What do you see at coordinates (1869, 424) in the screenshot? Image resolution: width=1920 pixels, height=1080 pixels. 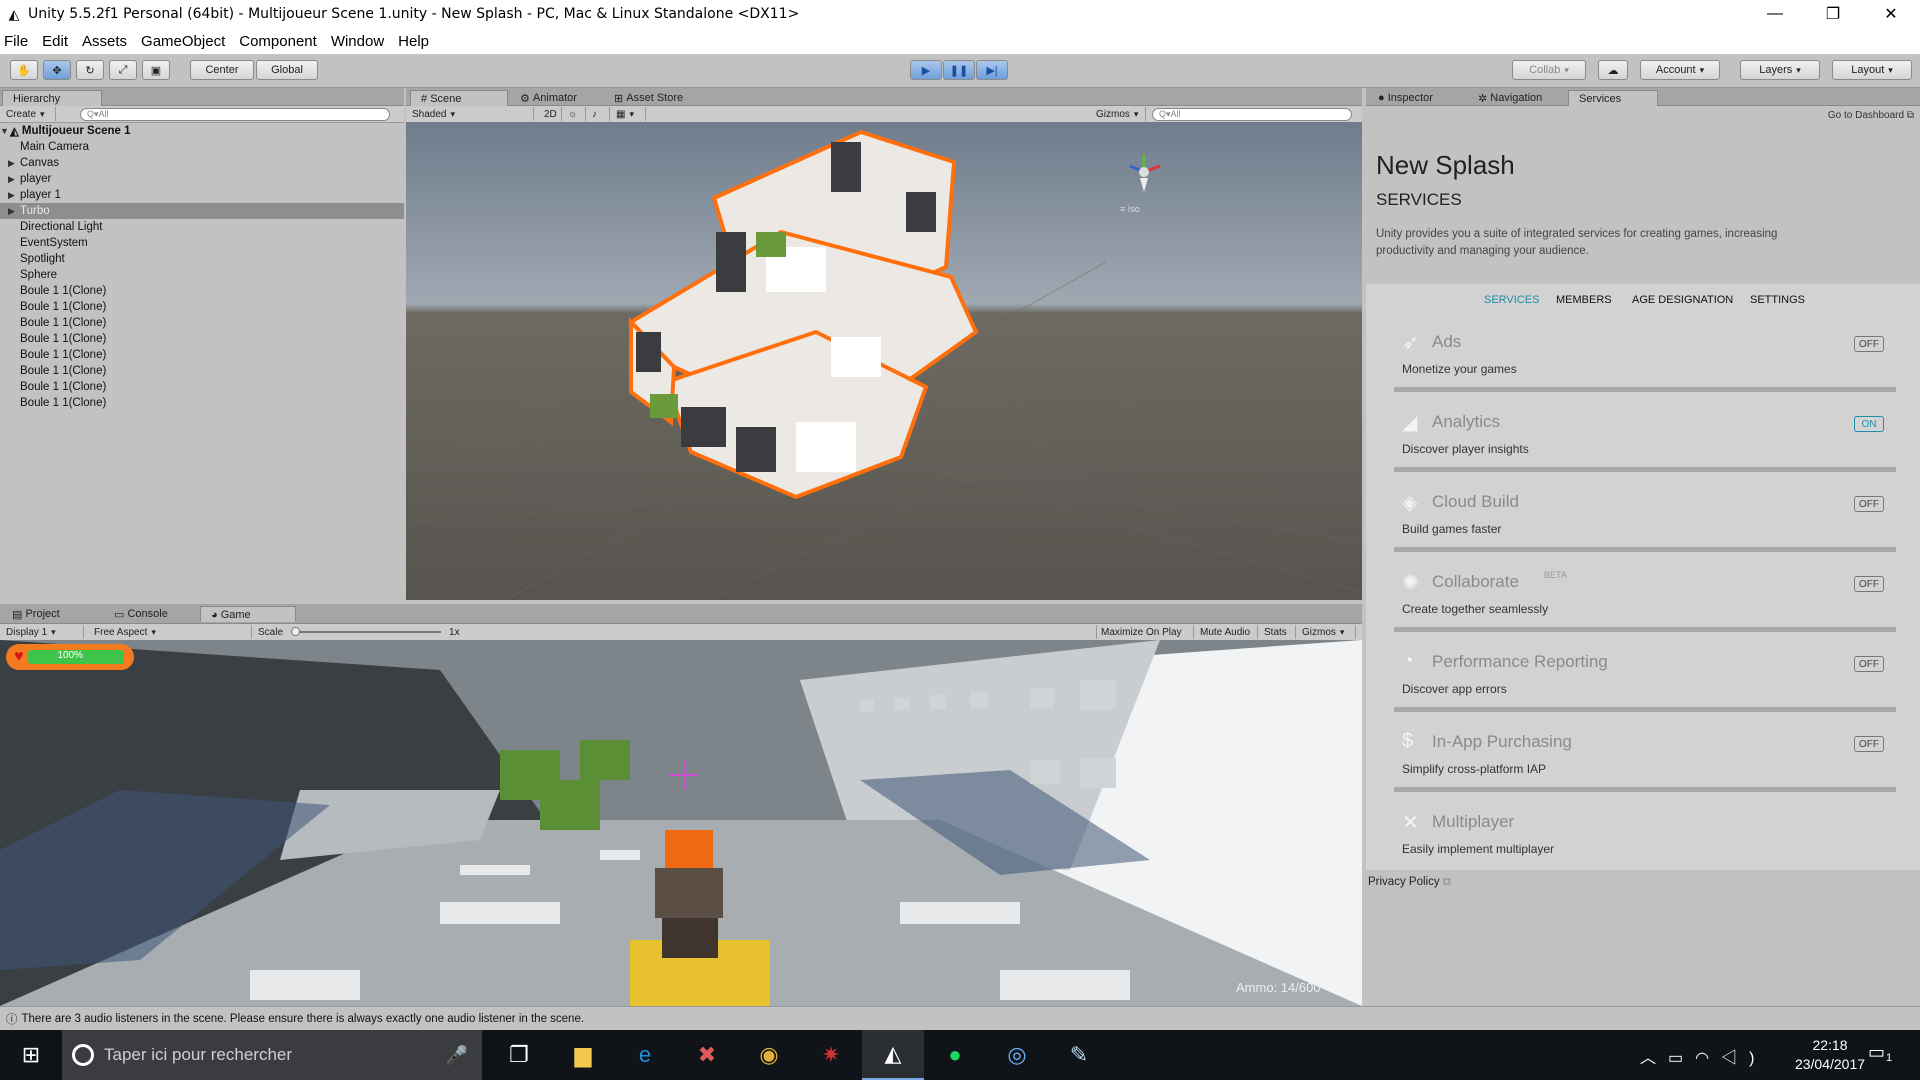 I see `service-toggle: ON` at bounding box center [1869, 424].